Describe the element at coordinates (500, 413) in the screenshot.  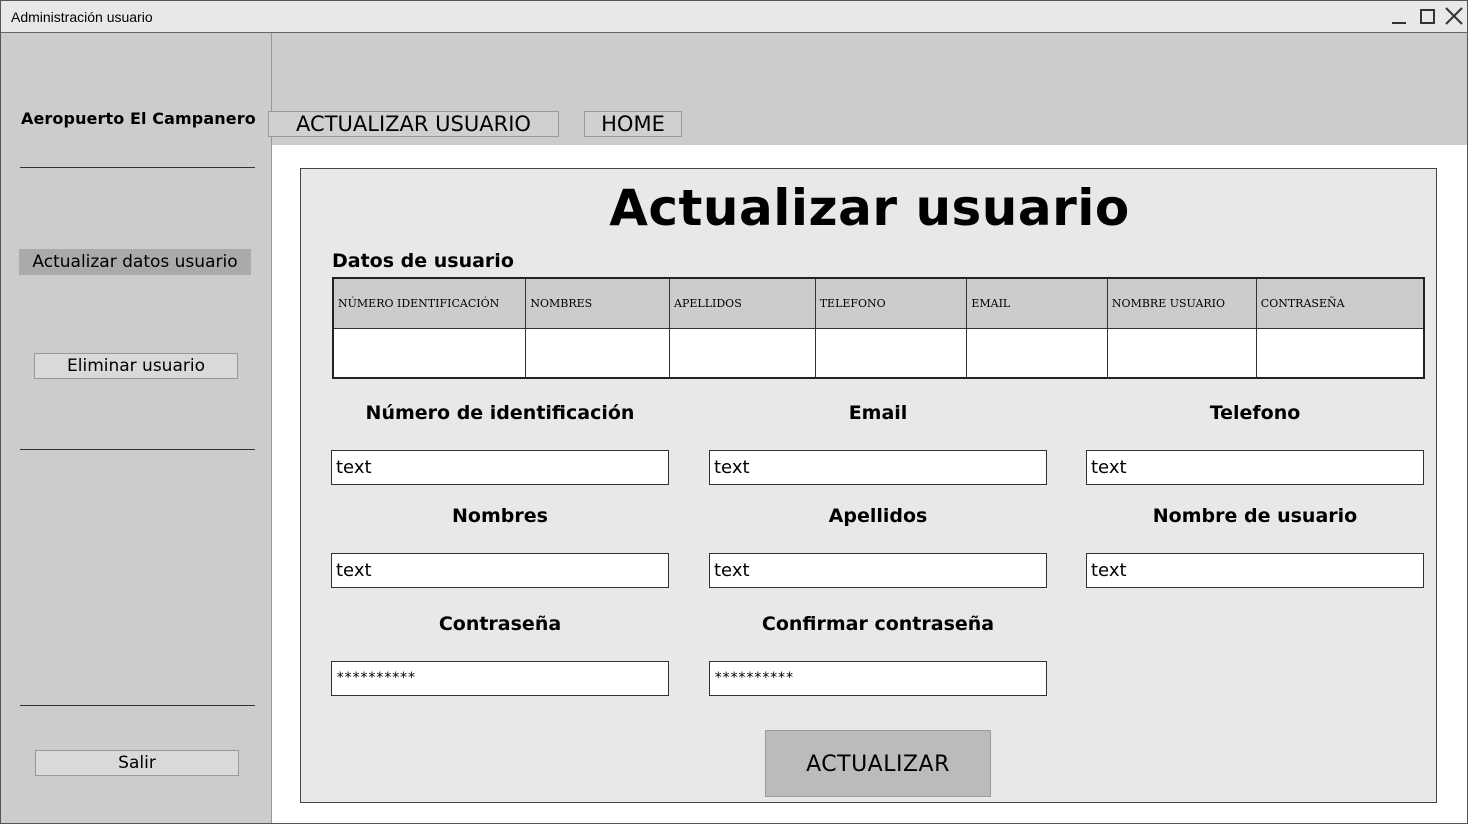
I see `id-number-label: Número de identificación` at that location.